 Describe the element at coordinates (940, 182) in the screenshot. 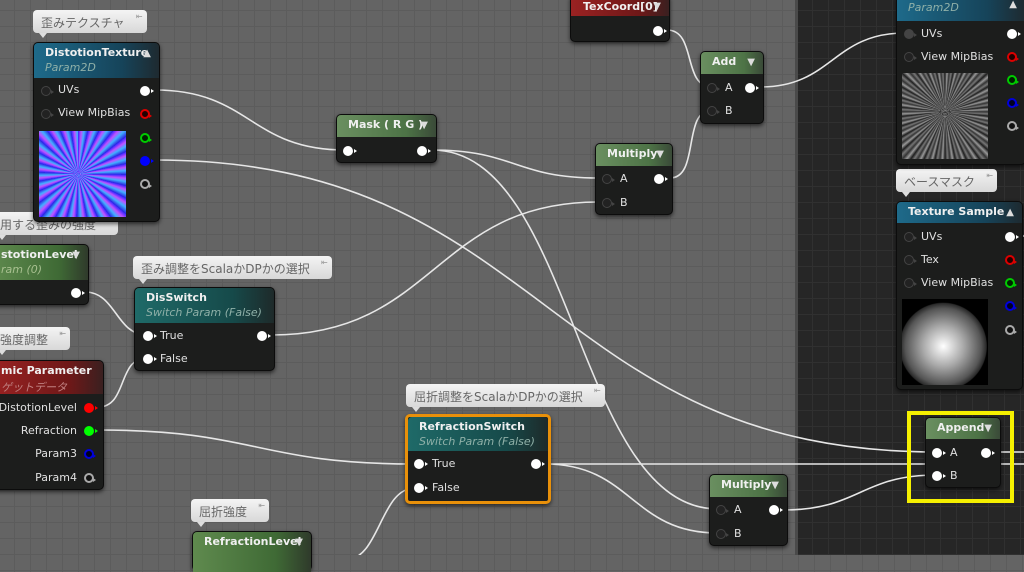

I see `comment-text: ベースマスク` at that location.